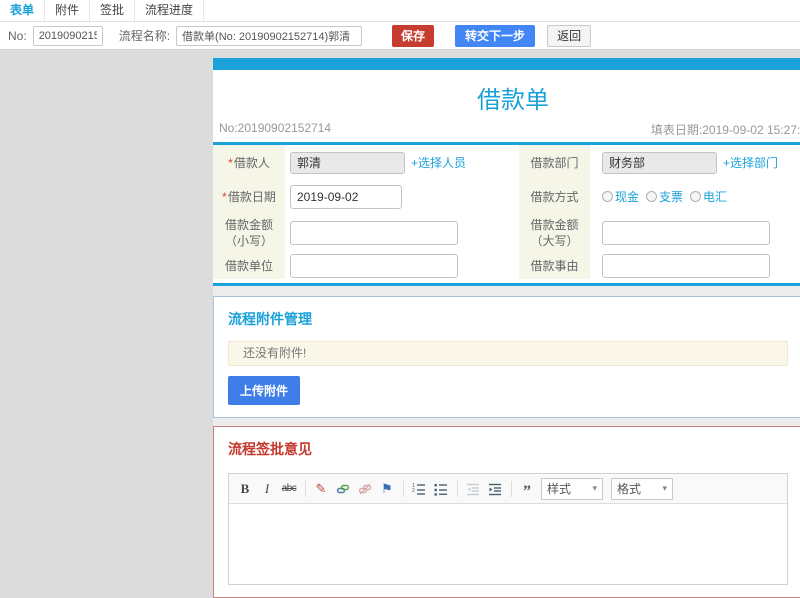  I want to click on amount-small-input, so click(374, 233).